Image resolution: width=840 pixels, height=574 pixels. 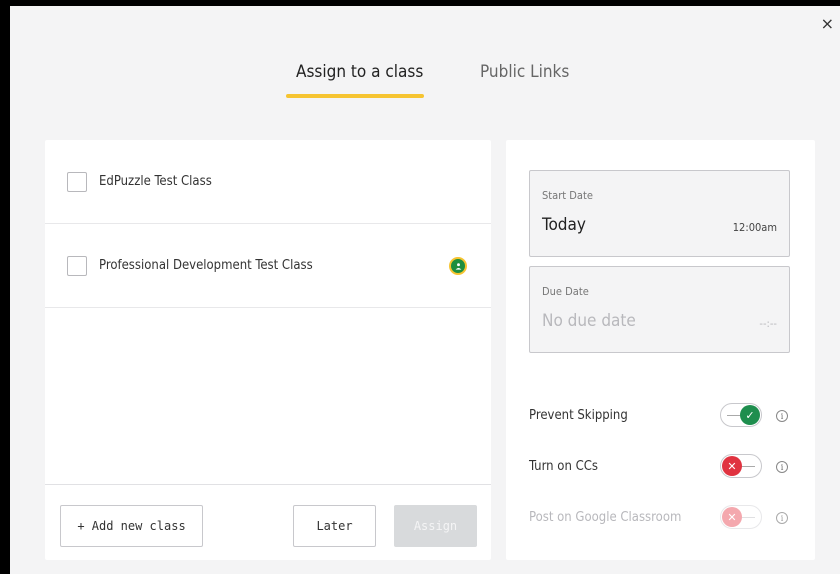 I want to click on post-google-classroom-toggle: ✕, so click(x=741, y=517).